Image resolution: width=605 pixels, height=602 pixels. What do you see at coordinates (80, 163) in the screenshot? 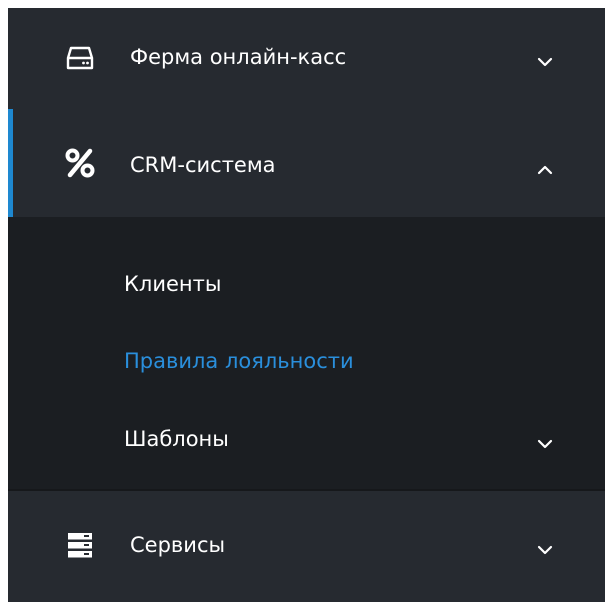
I see `percent-icon` at bounding box center [80, 163].